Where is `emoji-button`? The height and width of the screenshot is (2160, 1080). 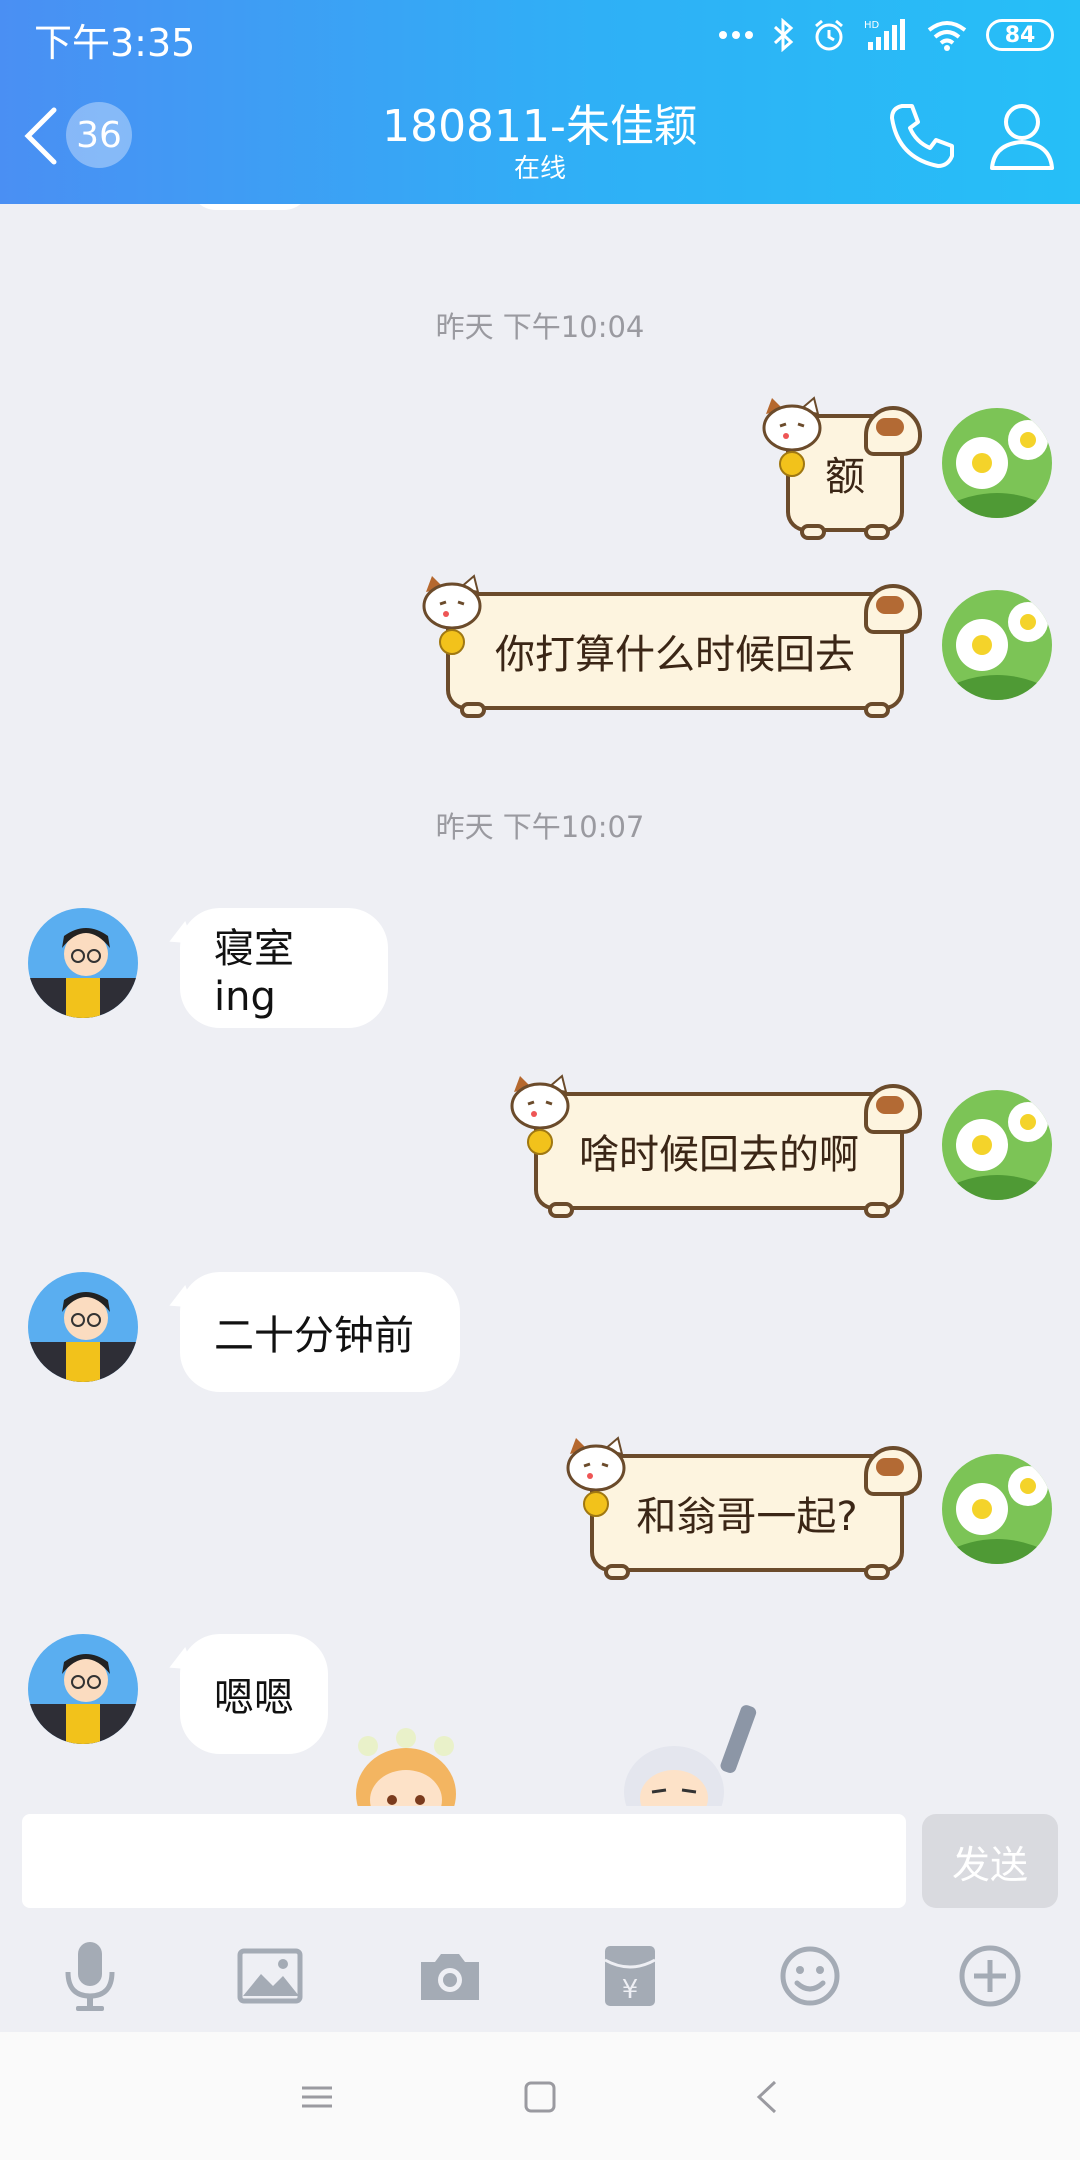
emoji-button is located at coordinates (810, 1976).